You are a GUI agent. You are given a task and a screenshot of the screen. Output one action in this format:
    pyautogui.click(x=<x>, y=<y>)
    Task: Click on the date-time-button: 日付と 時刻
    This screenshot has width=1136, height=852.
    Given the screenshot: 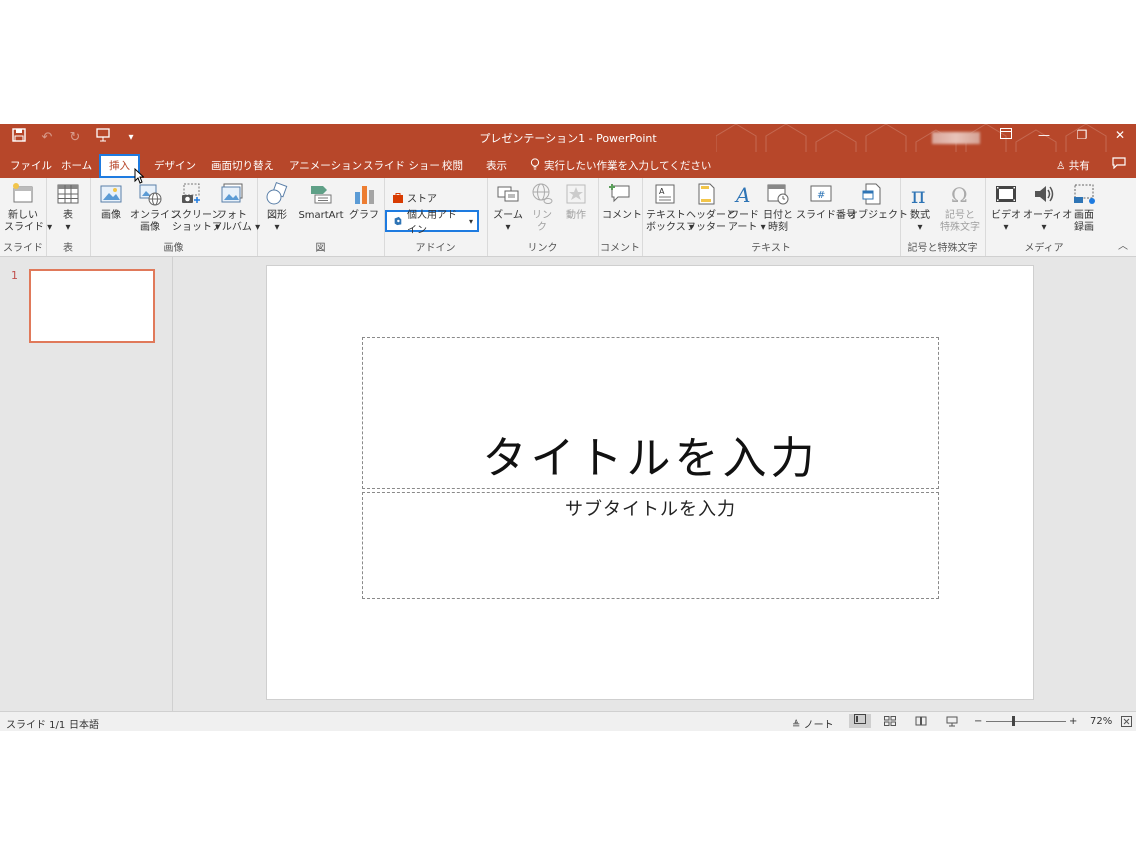 What is the action you would take?
    pyautogui.click(x=778, y=208)
    